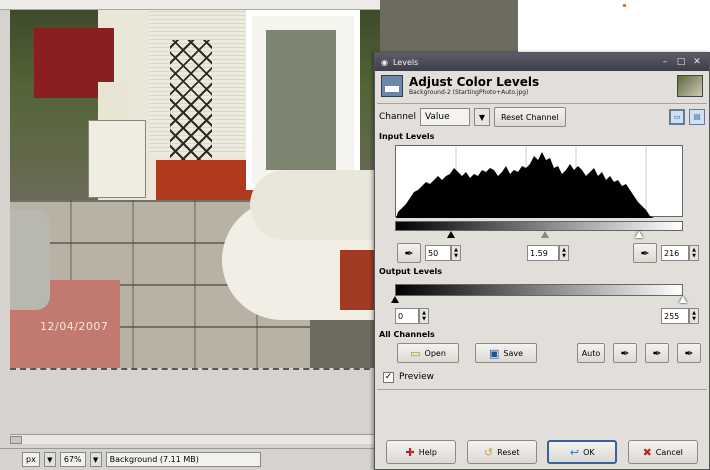 The height and width of the screenshot is (470, 710). Describe the element at coordinates (392, 86) in the screenshot. I see `levels-icon` at that location.